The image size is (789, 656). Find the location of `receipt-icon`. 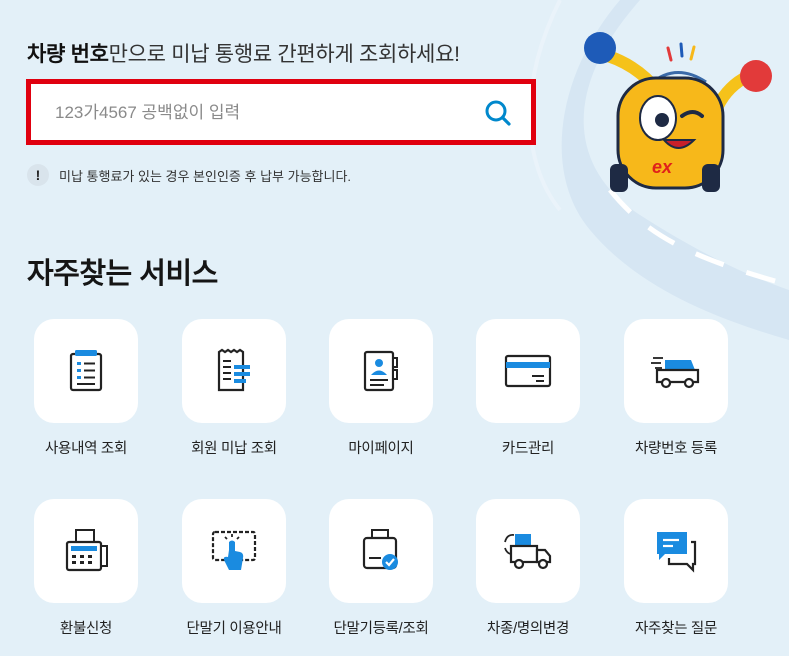

receipt-icon is located at coordinates (233, 370).